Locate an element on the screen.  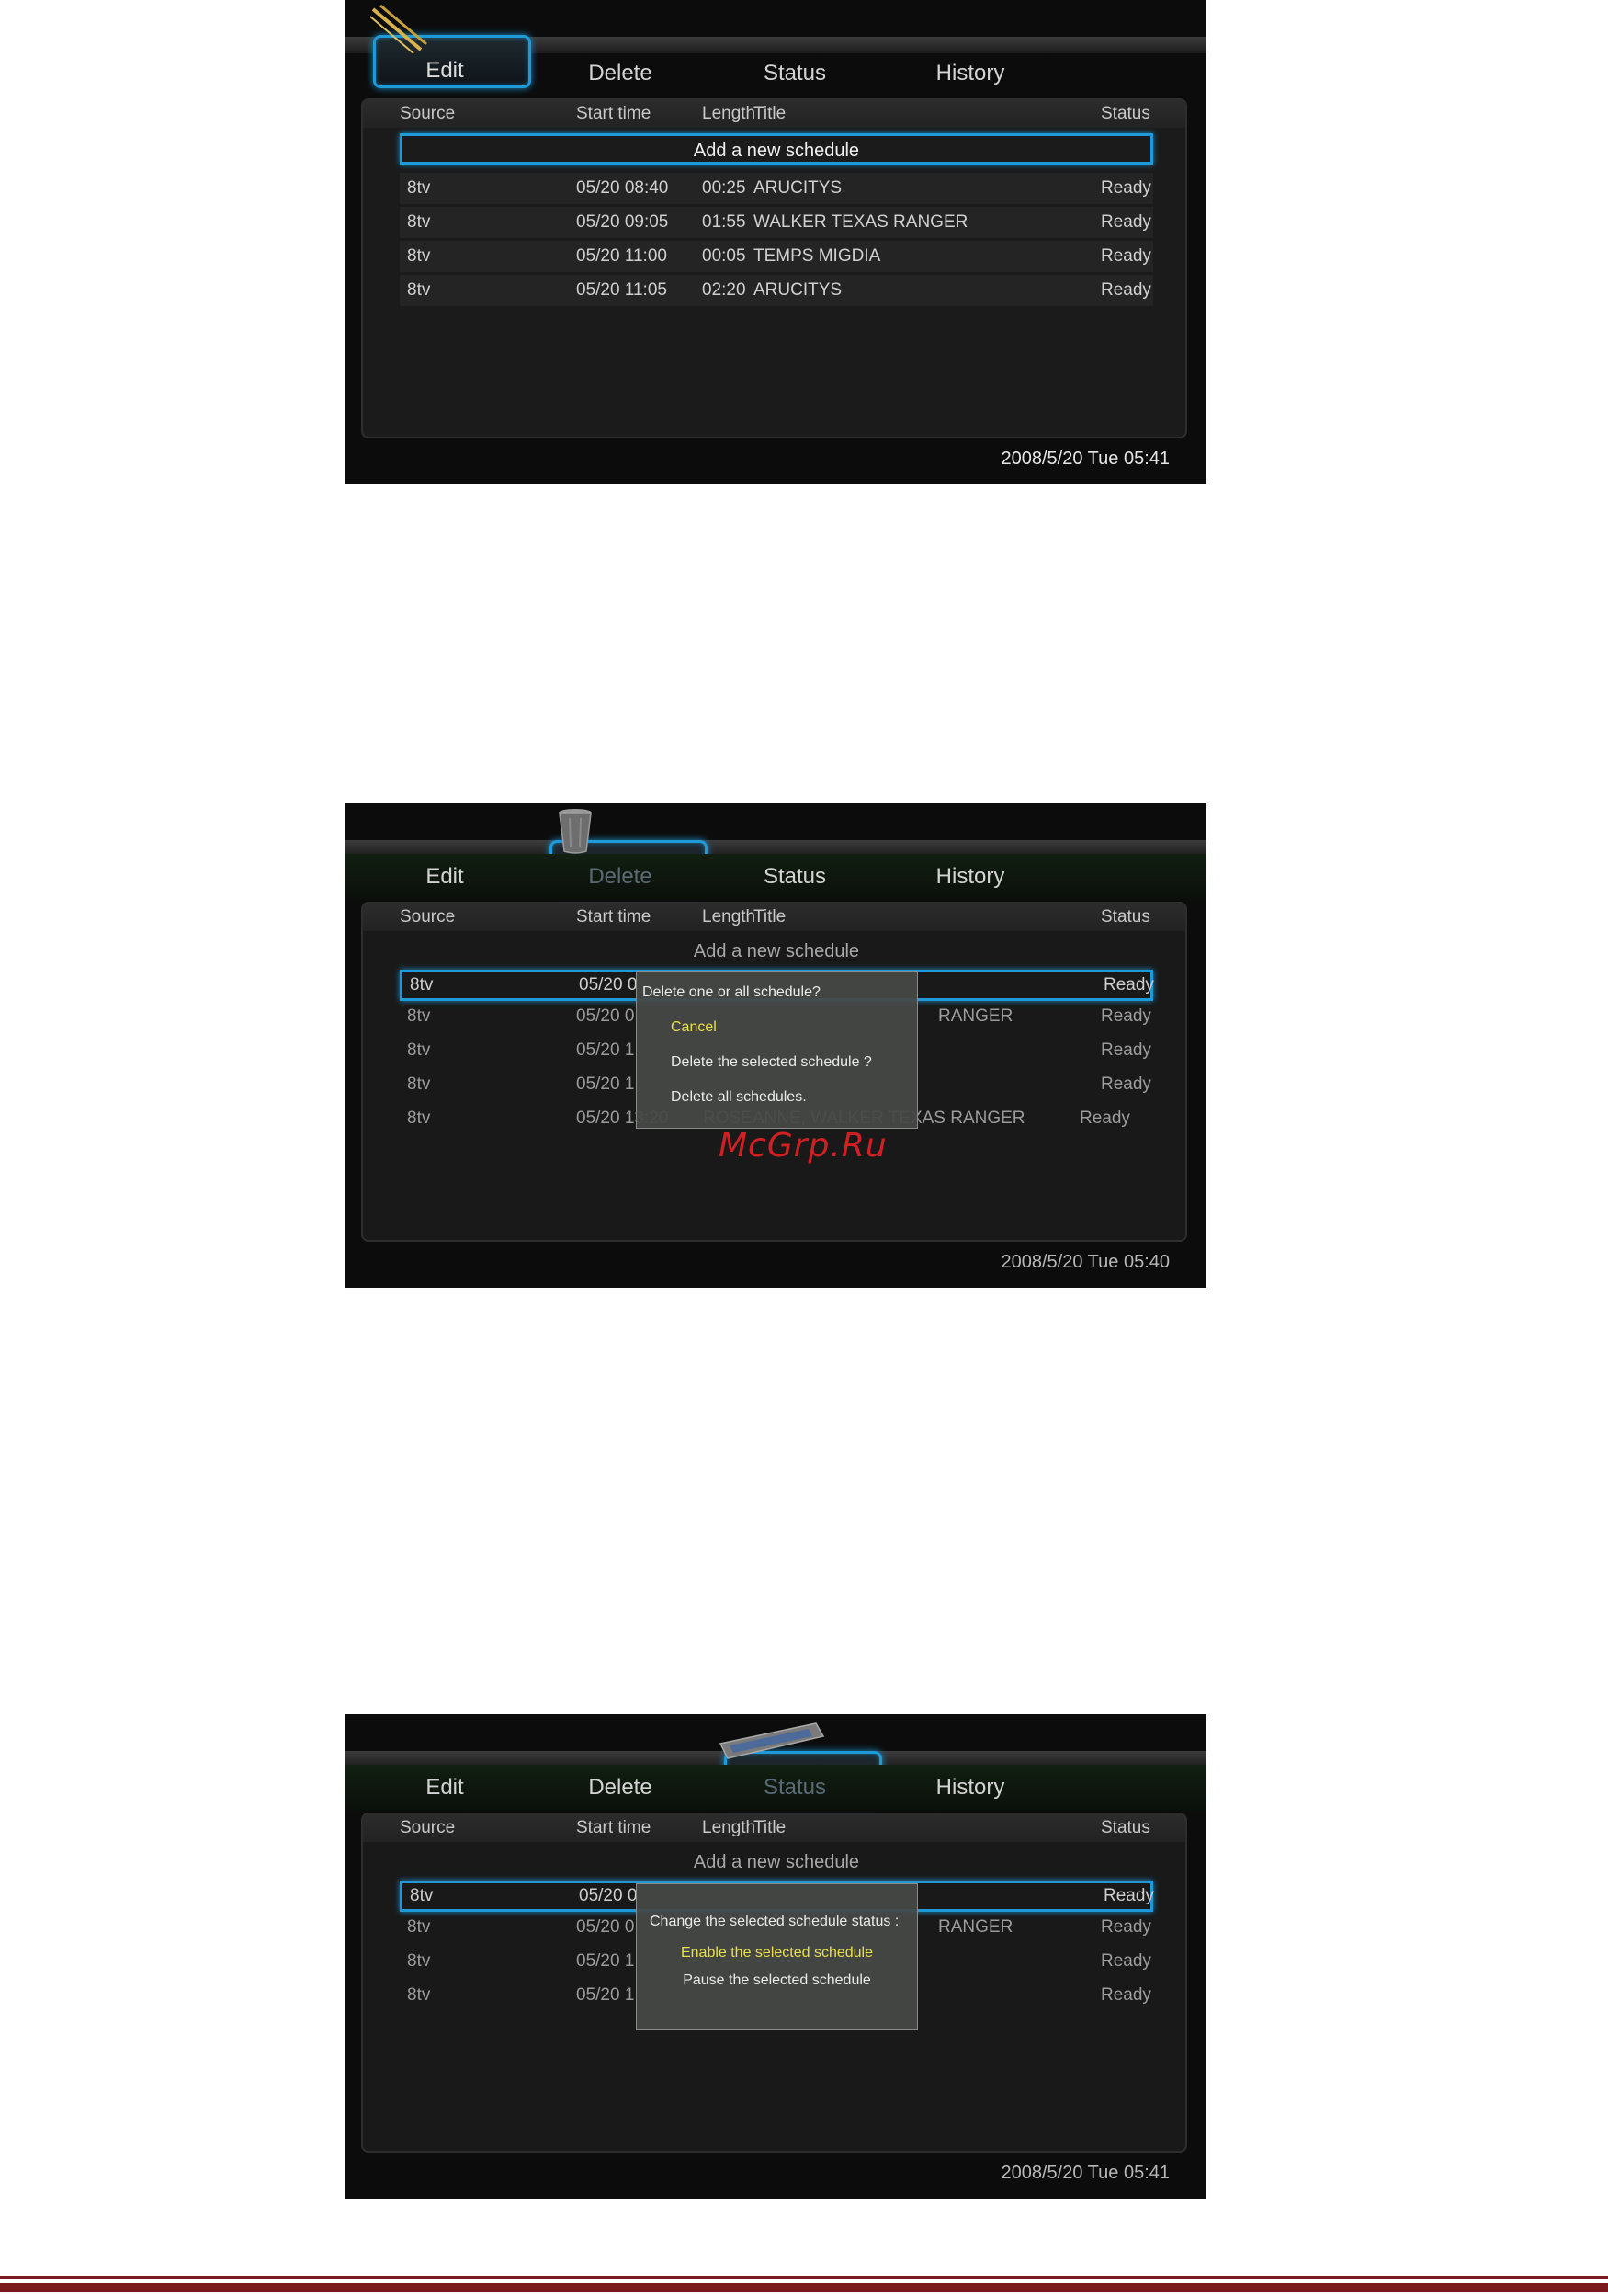
table-row: 8tv 05/20 11:05 02:20 ARUCITYS Ready is located at coordinates (776, 290).